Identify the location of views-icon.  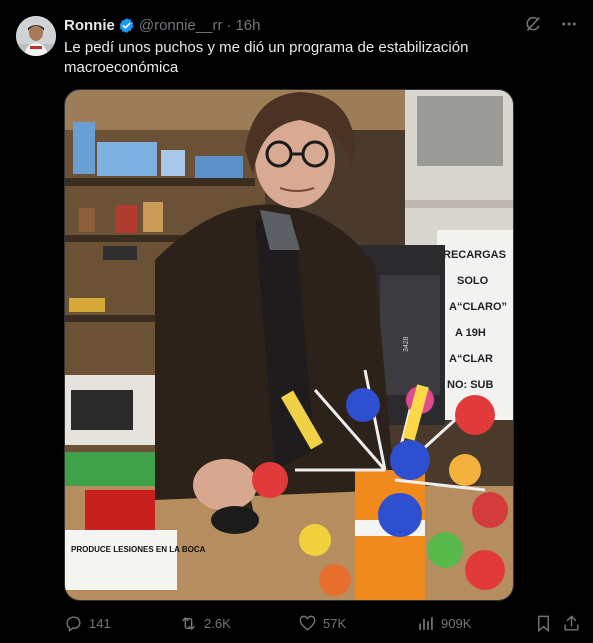
(426, 623).